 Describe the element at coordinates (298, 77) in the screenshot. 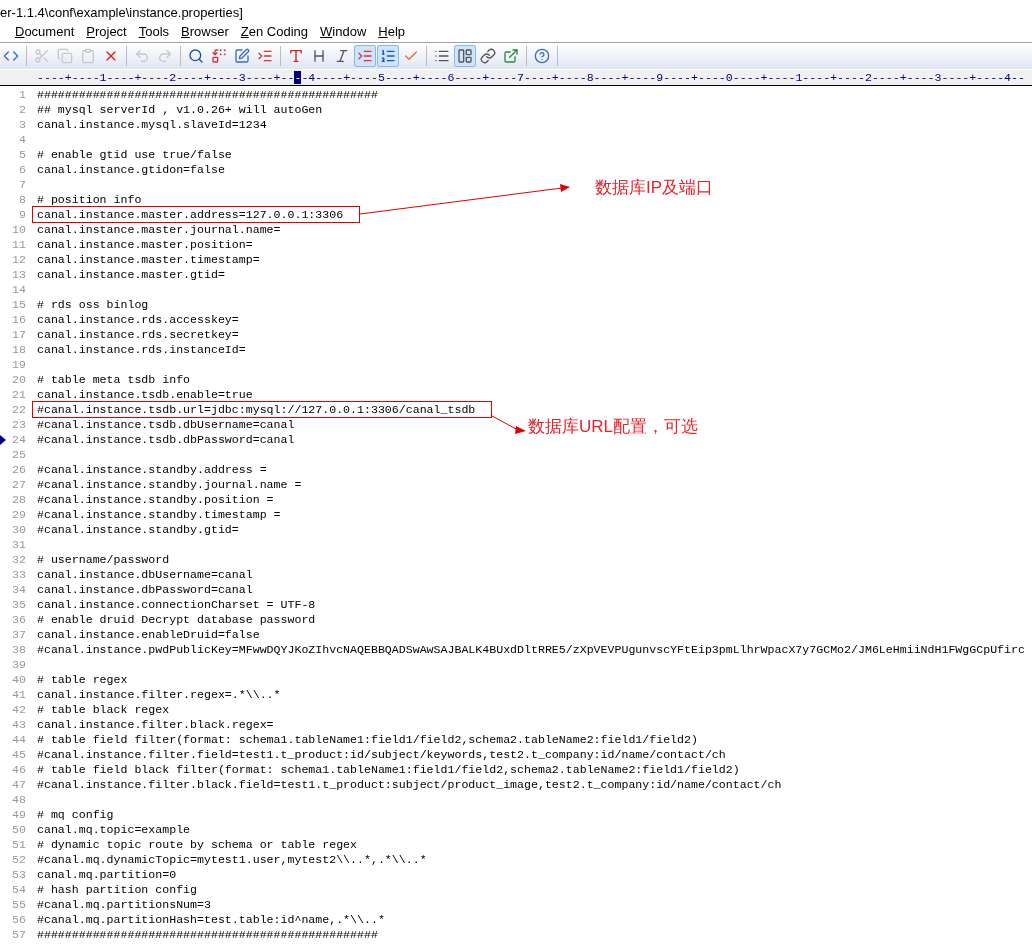

I see `ruler-cursor: -` at that location.